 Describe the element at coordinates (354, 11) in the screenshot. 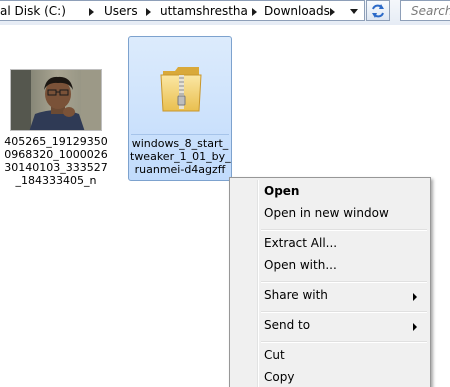

I see `address-history-dropdown-icon` at that location.